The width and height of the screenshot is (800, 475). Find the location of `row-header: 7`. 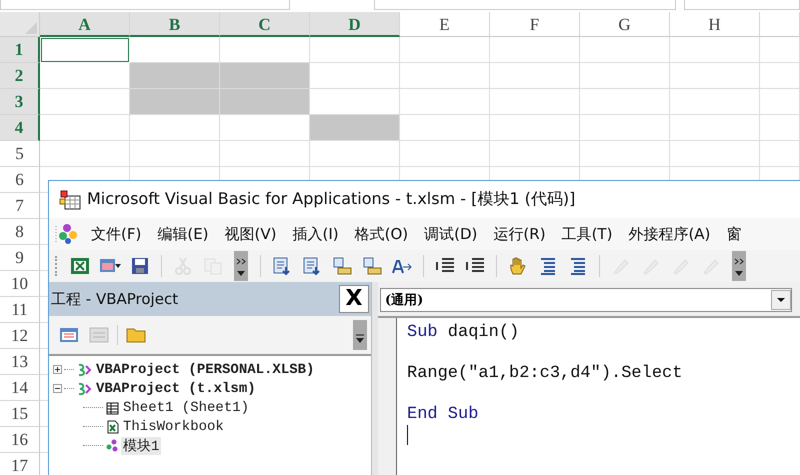

row-header: 7 is located at coordinates (20, 206).